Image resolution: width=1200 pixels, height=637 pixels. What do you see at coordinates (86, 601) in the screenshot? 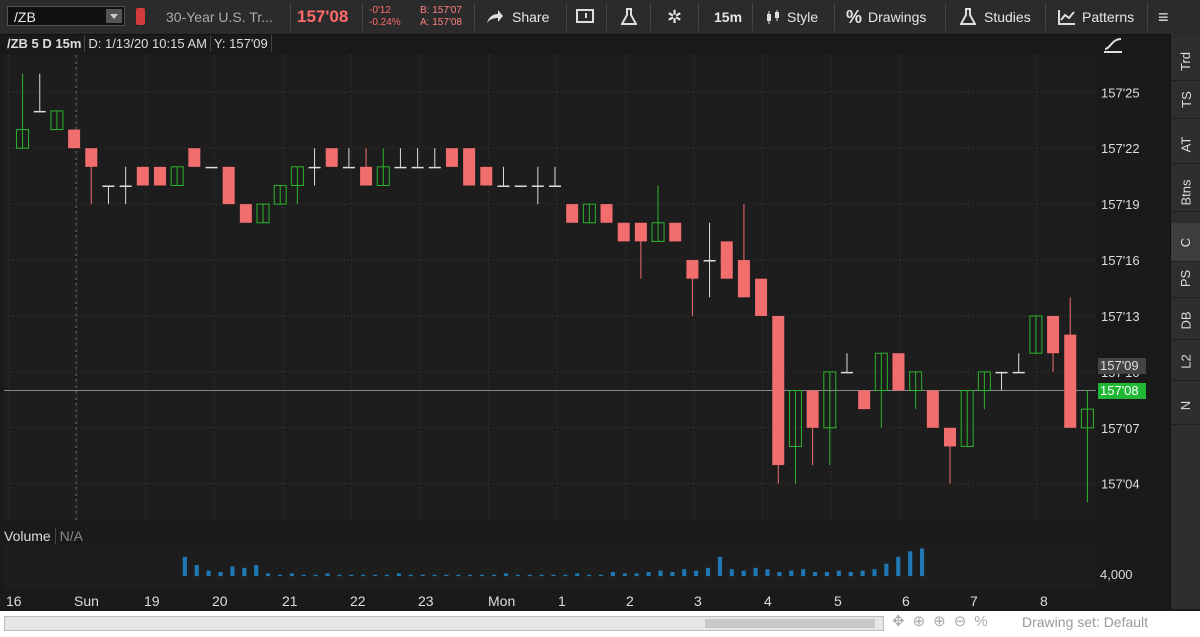
I see `time-axis-label: Sun` at bounding box center [86, 601].